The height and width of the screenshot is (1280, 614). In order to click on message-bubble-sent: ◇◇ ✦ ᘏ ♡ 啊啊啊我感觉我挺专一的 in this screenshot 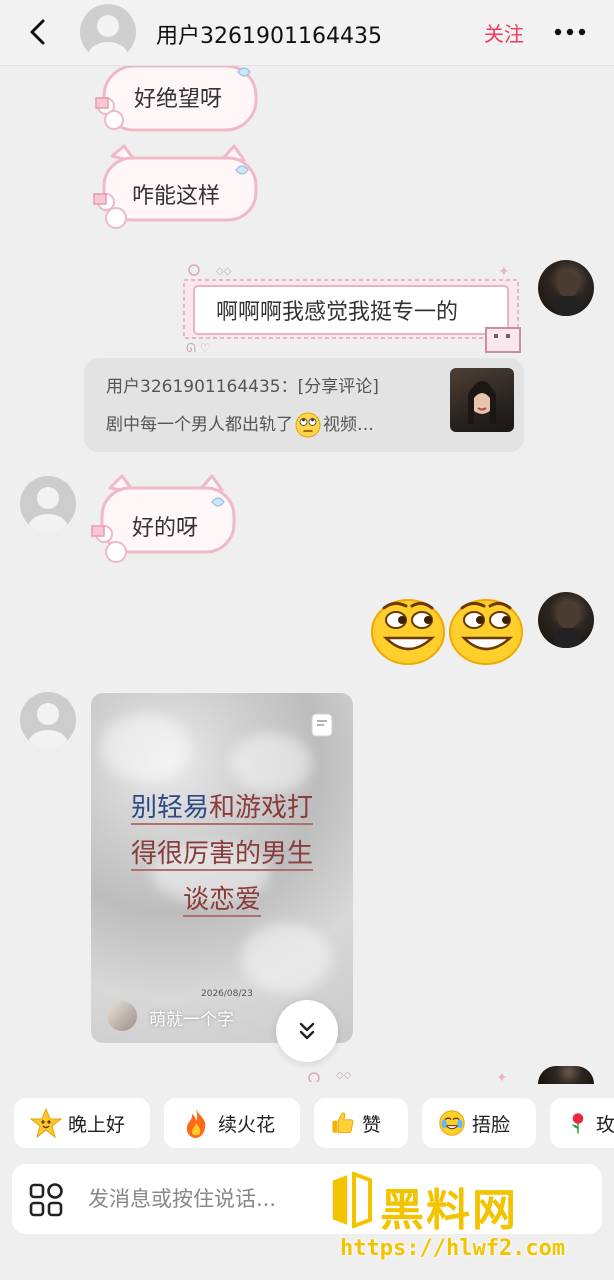, I will do `click(352, 308)`.